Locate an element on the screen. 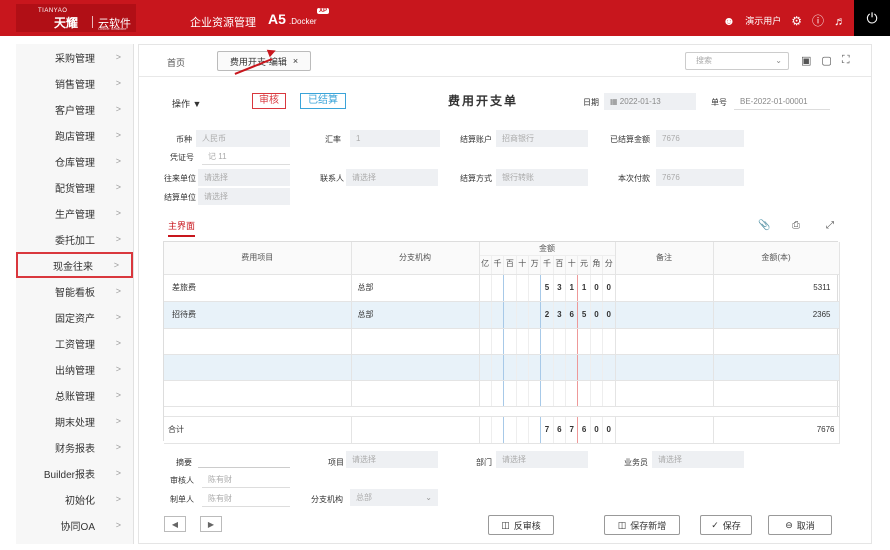  sidebar-item-label: 工资管理 is located at coordinates (75, 345).